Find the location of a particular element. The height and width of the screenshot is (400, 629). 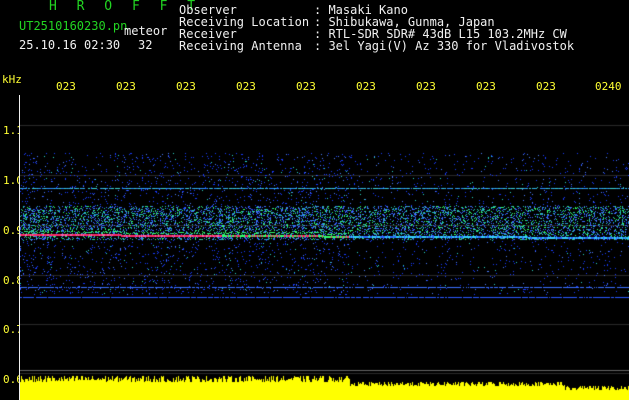

count-value: 32 is located at coordinates (145, 45).